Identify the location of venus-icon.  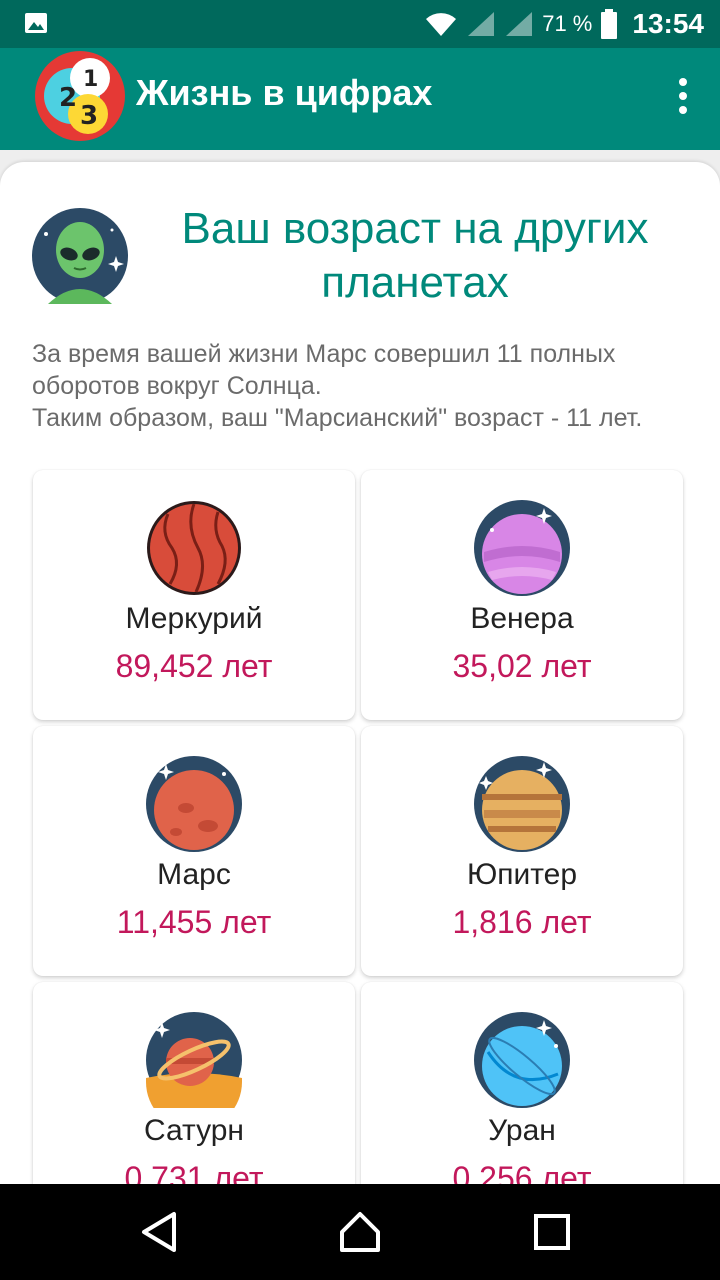
(522, 548).